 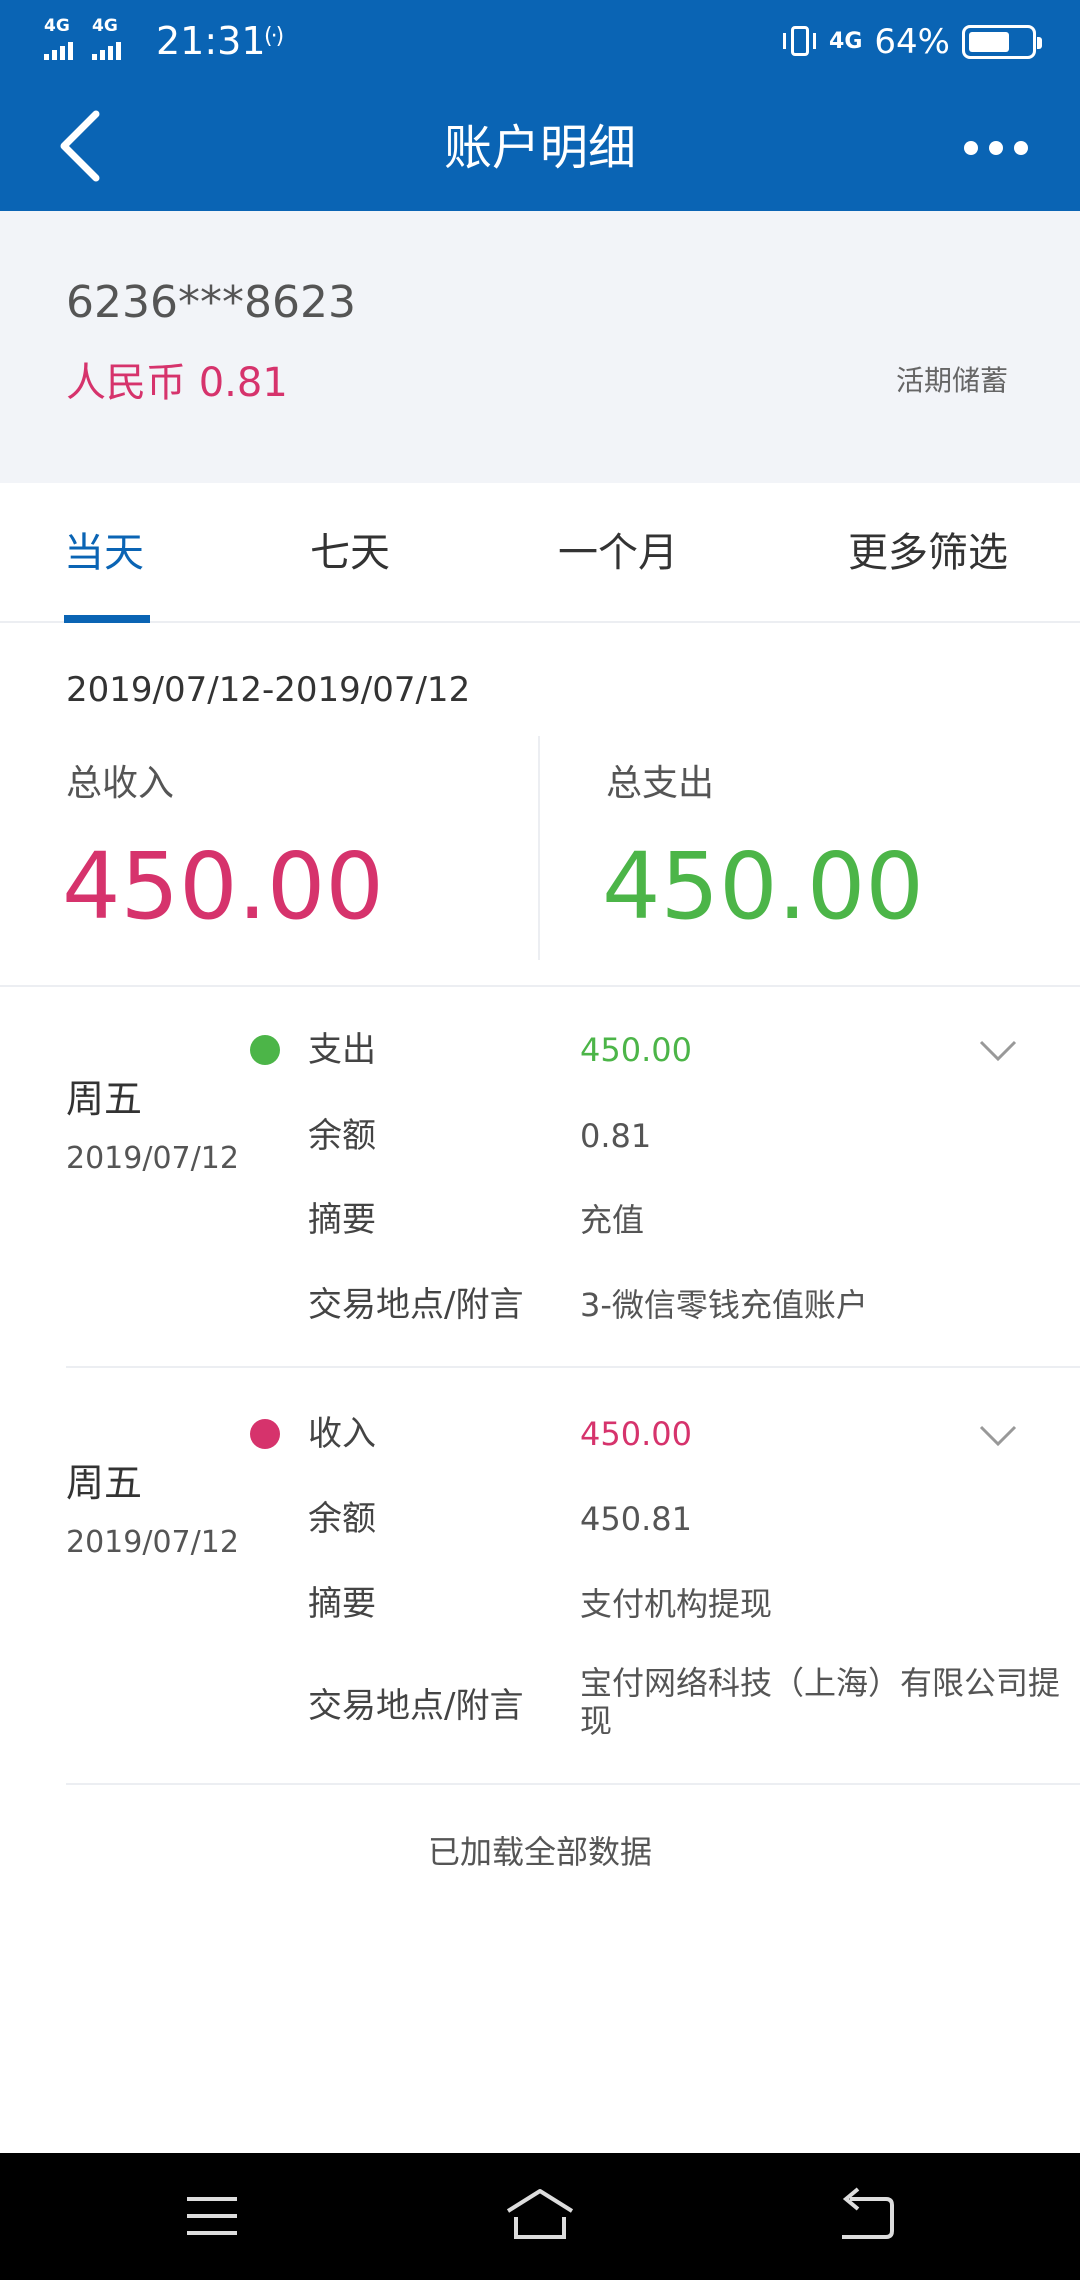 What do you see at coordinates (342, 1050) in the screenshot?
I see `transaction-type: 支出` at bounding box center [342, 1050].